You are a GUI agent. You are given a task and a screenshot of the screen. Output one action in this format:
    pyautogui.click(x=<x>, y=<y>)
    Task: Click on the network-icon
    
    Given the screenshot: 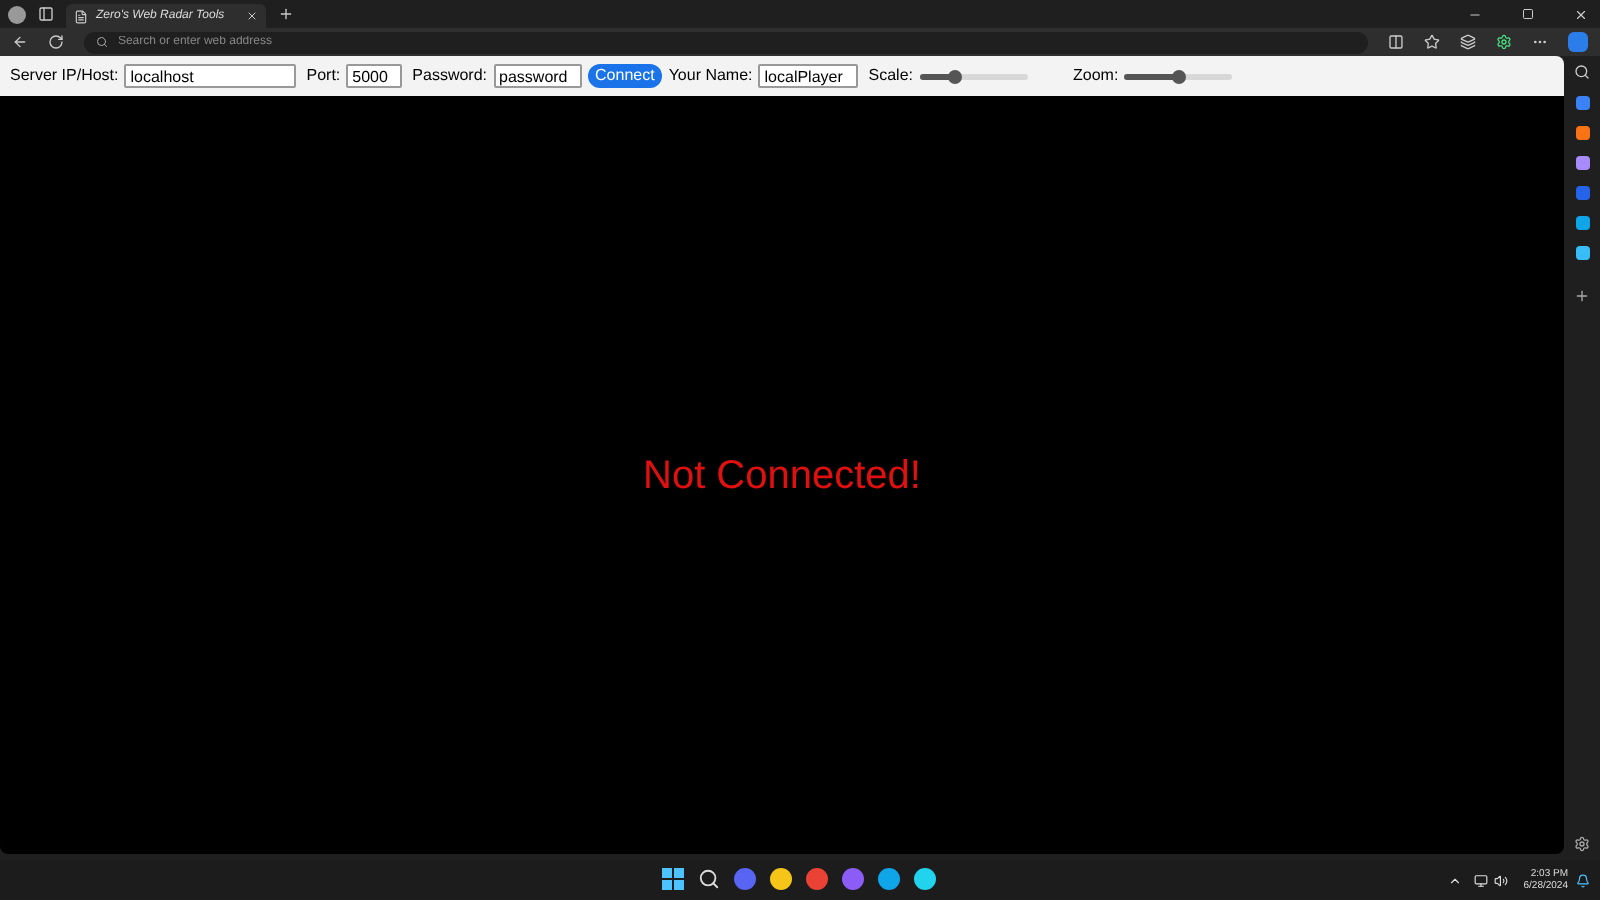 What is the action you would take?
    pyautogui.click(x=1480, y=880)
    